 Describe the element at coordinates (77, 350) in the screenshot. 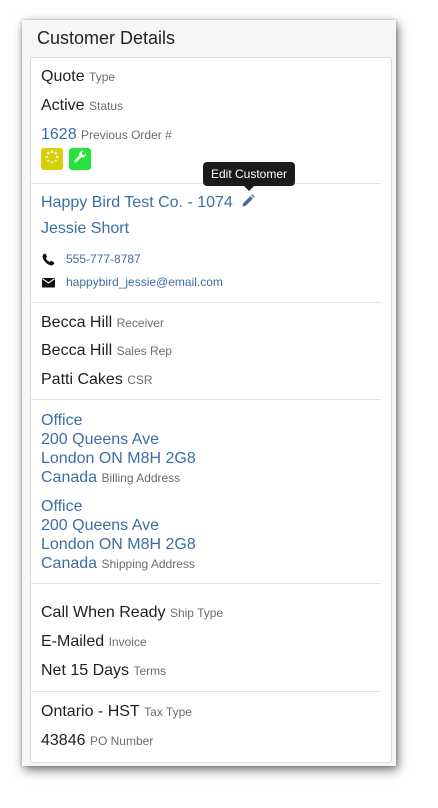

I see `sales-rep-value: Becca Hill` at that location.